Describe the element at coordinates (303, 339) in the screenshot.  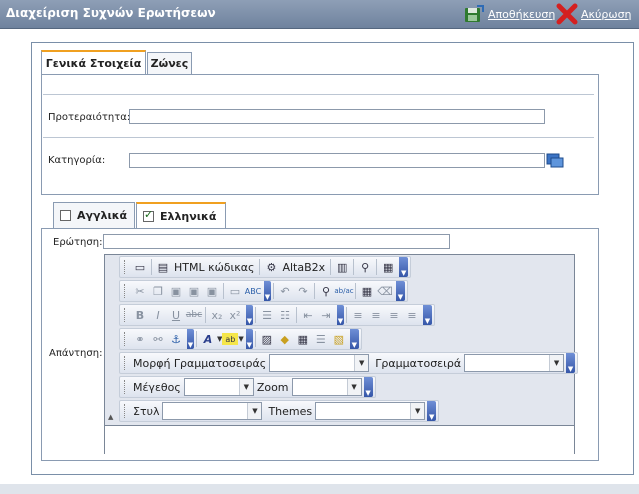
I see `table-icon: ▦` at that location.